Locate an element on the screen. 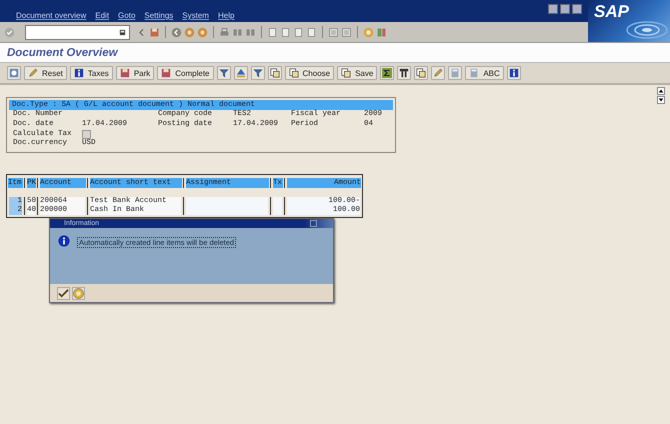 This screenshot has width=670, height=424. checkbox is located at coordinates (86, 134).